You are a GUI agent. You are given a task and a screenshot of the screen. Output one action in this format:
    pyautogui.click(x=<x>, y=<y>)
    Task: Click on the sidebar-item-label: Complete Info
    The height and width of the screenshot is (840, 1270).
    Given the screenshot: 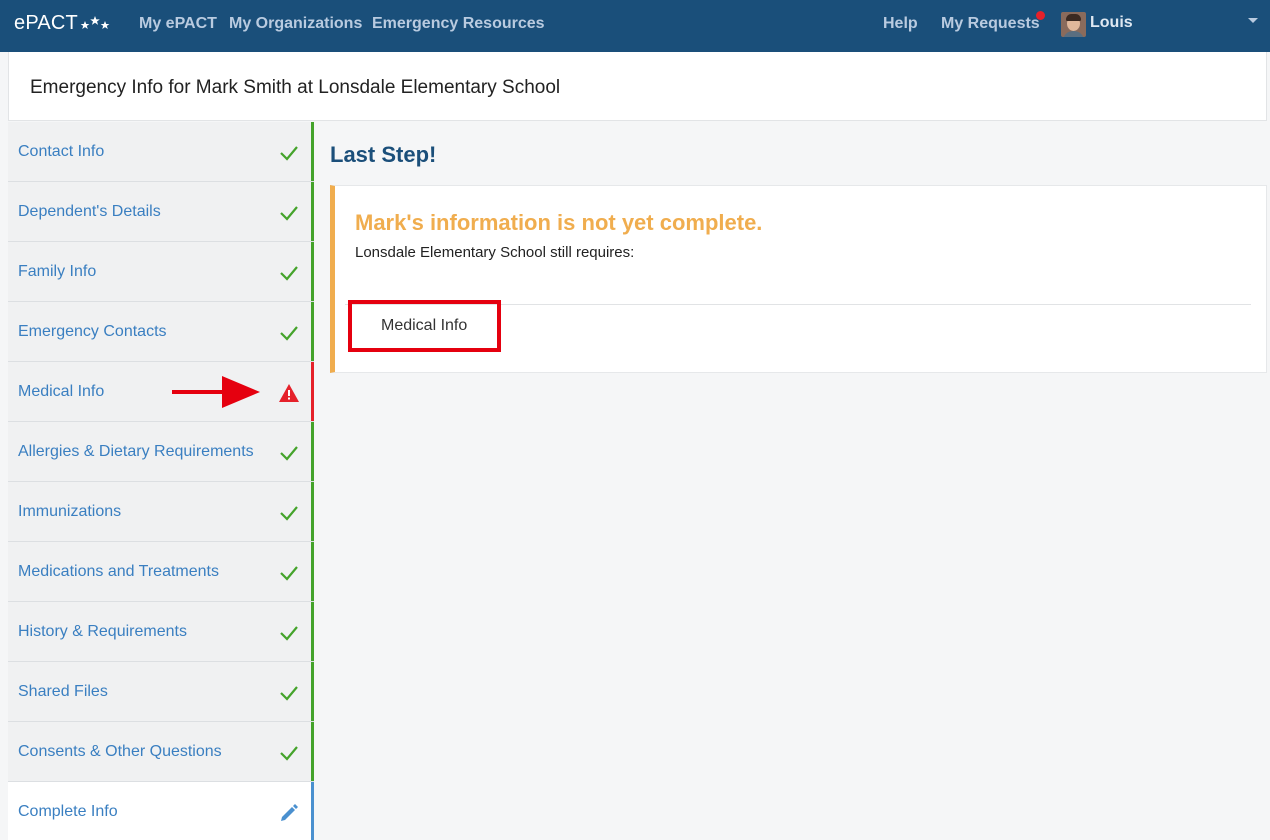 What is the action you would take?
    pyautogui.click(x=68, y=811)
    